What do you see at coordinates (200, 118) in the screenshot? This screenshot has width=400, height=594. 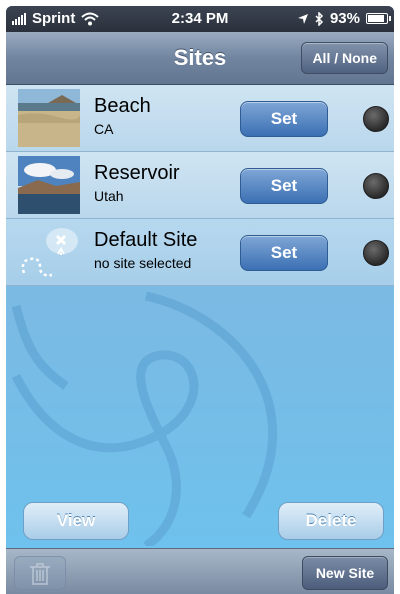 I see `site-row: Beach CA Set` at bounding box center [200, 118].